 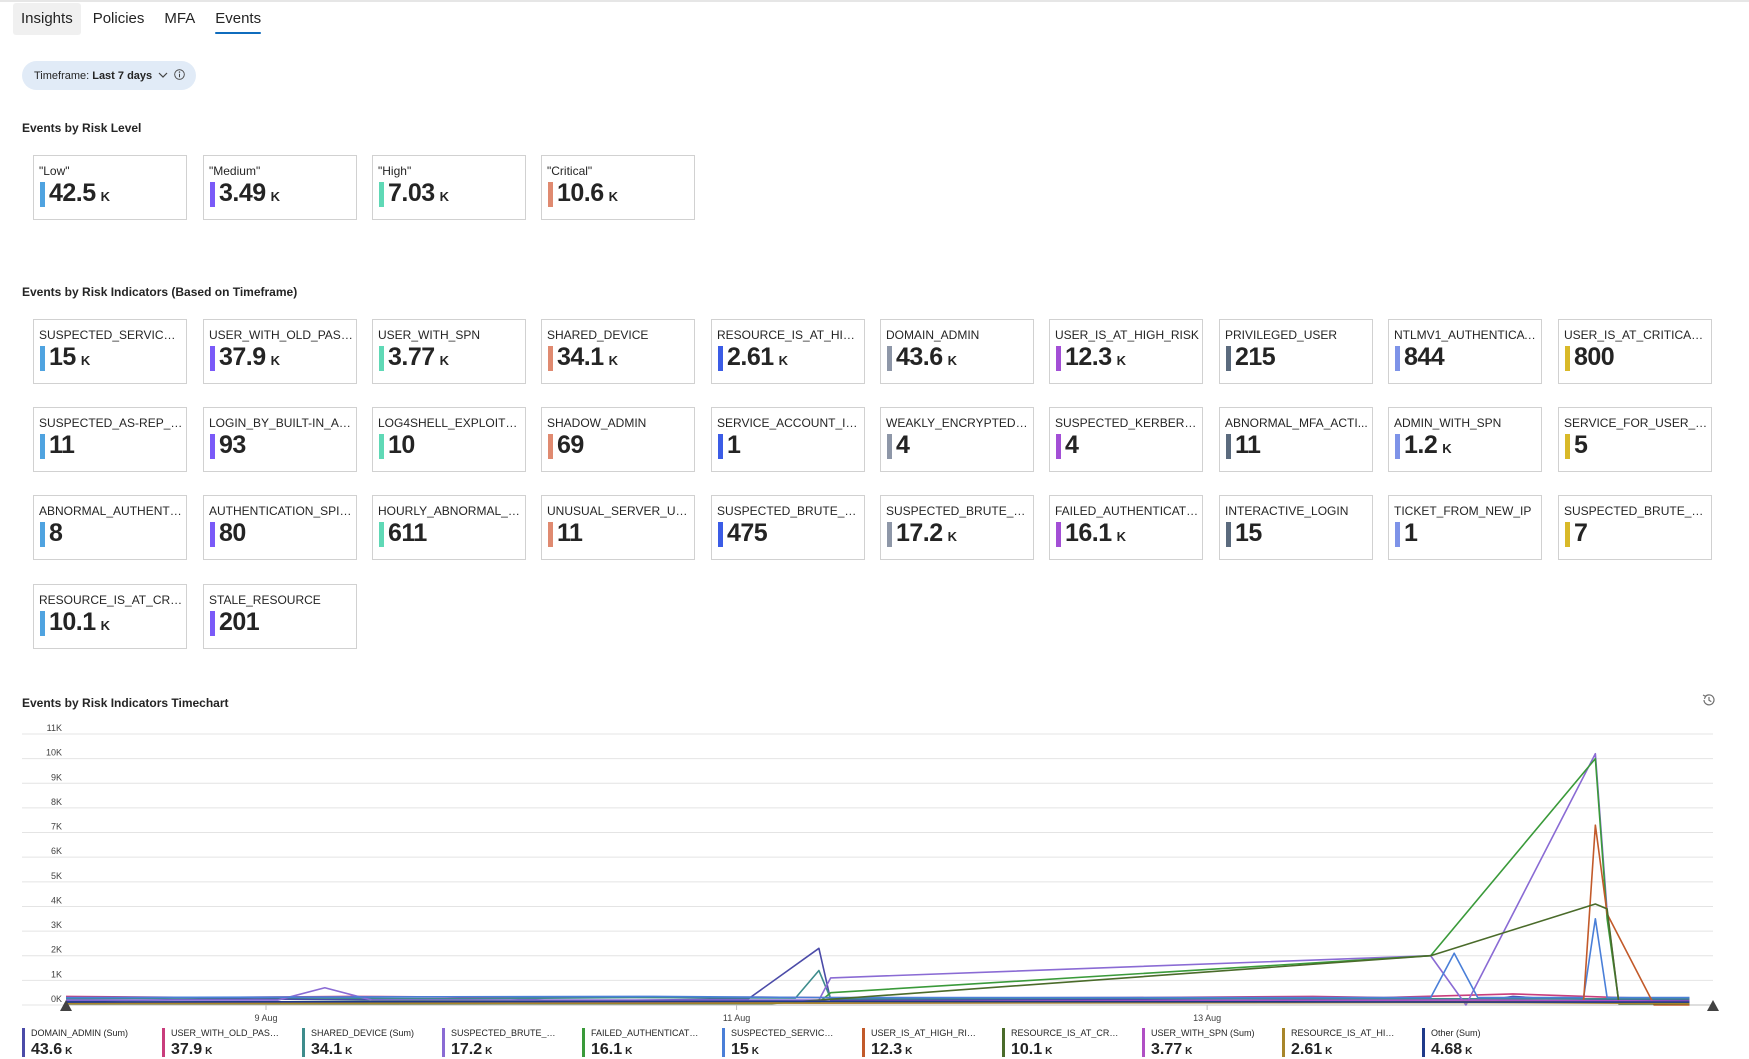 I want to click on y-tick-label: 10K, so click(x=54, y=753).